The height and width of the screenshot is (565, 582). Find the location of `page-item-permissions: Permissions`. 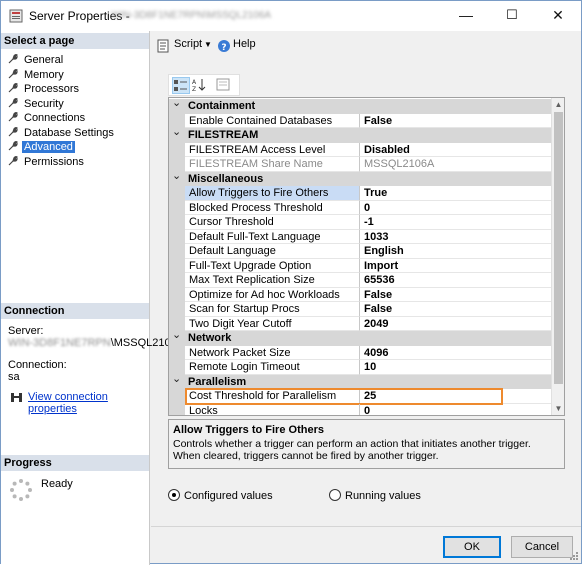

page-item-permissions: Permissions is located at coordinates (46, 162).